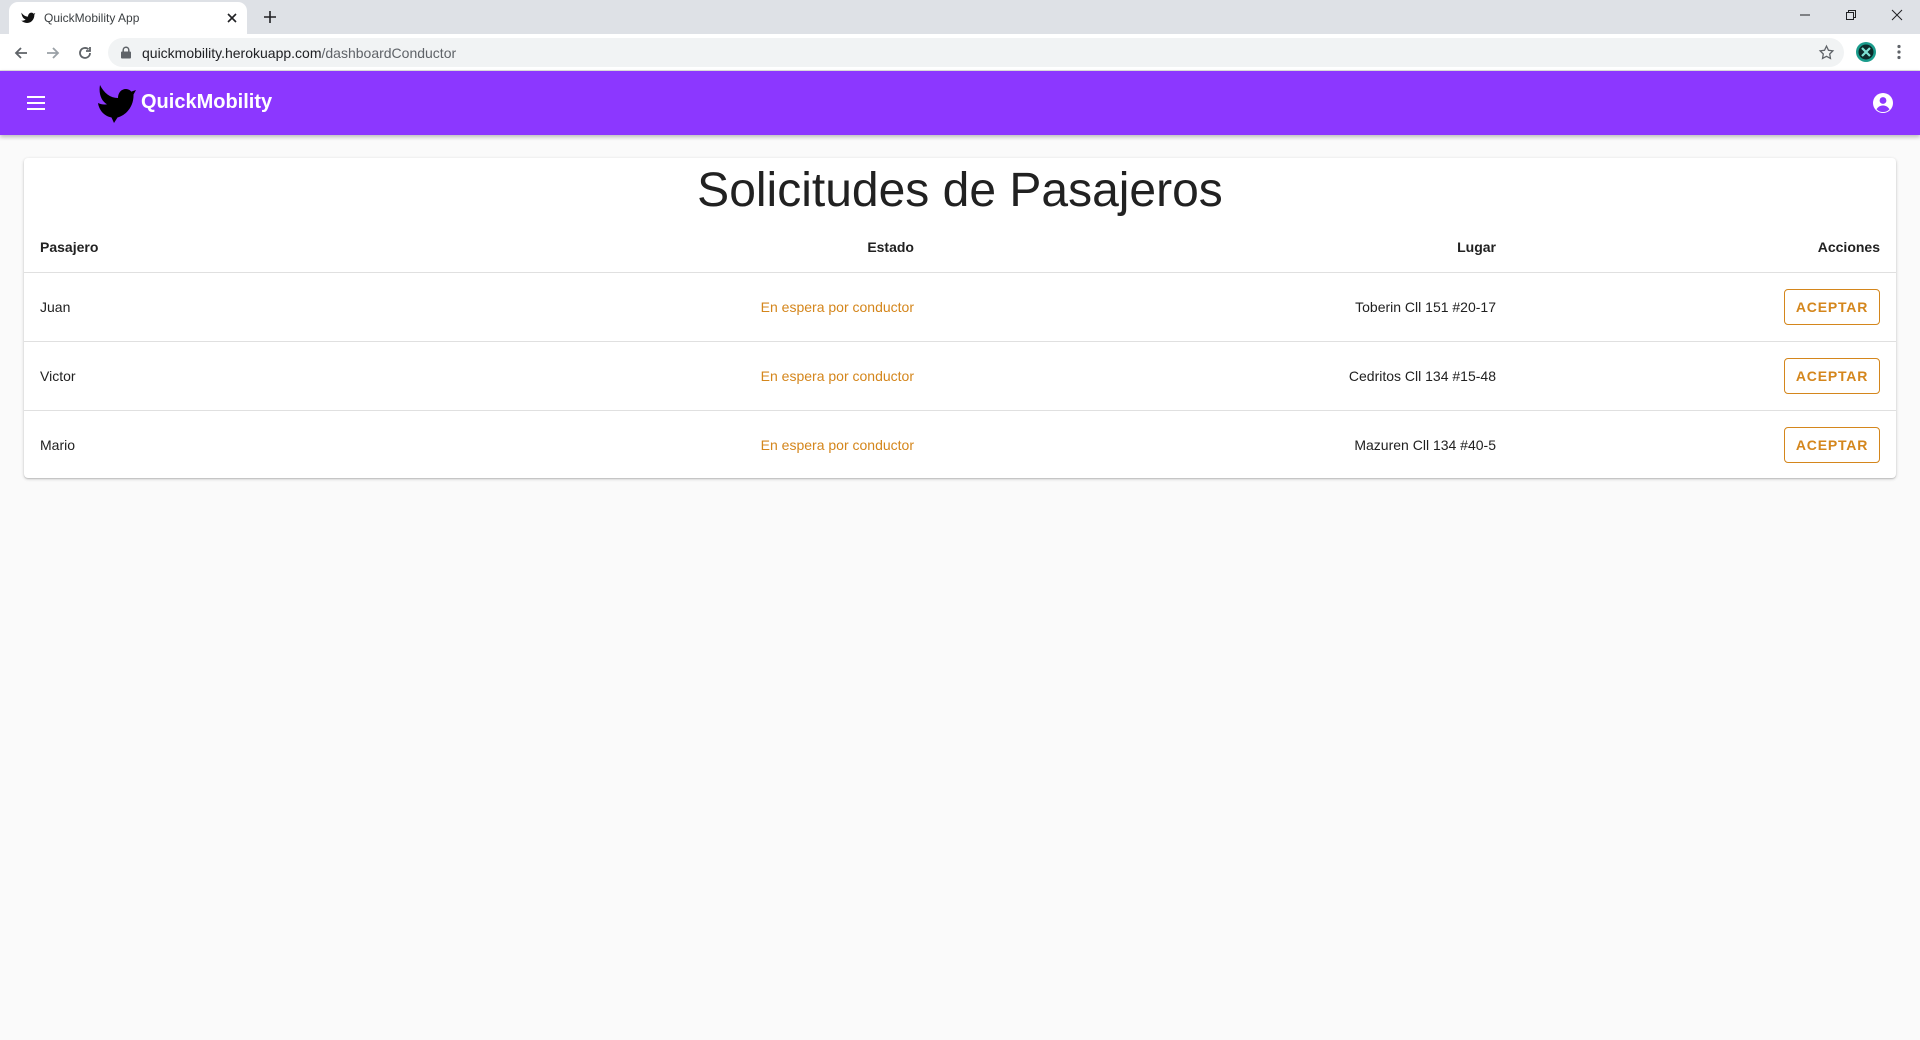  Describe the element at coordinates (1897, 15) in the screenshot. I see `close-window-icon` at that location.